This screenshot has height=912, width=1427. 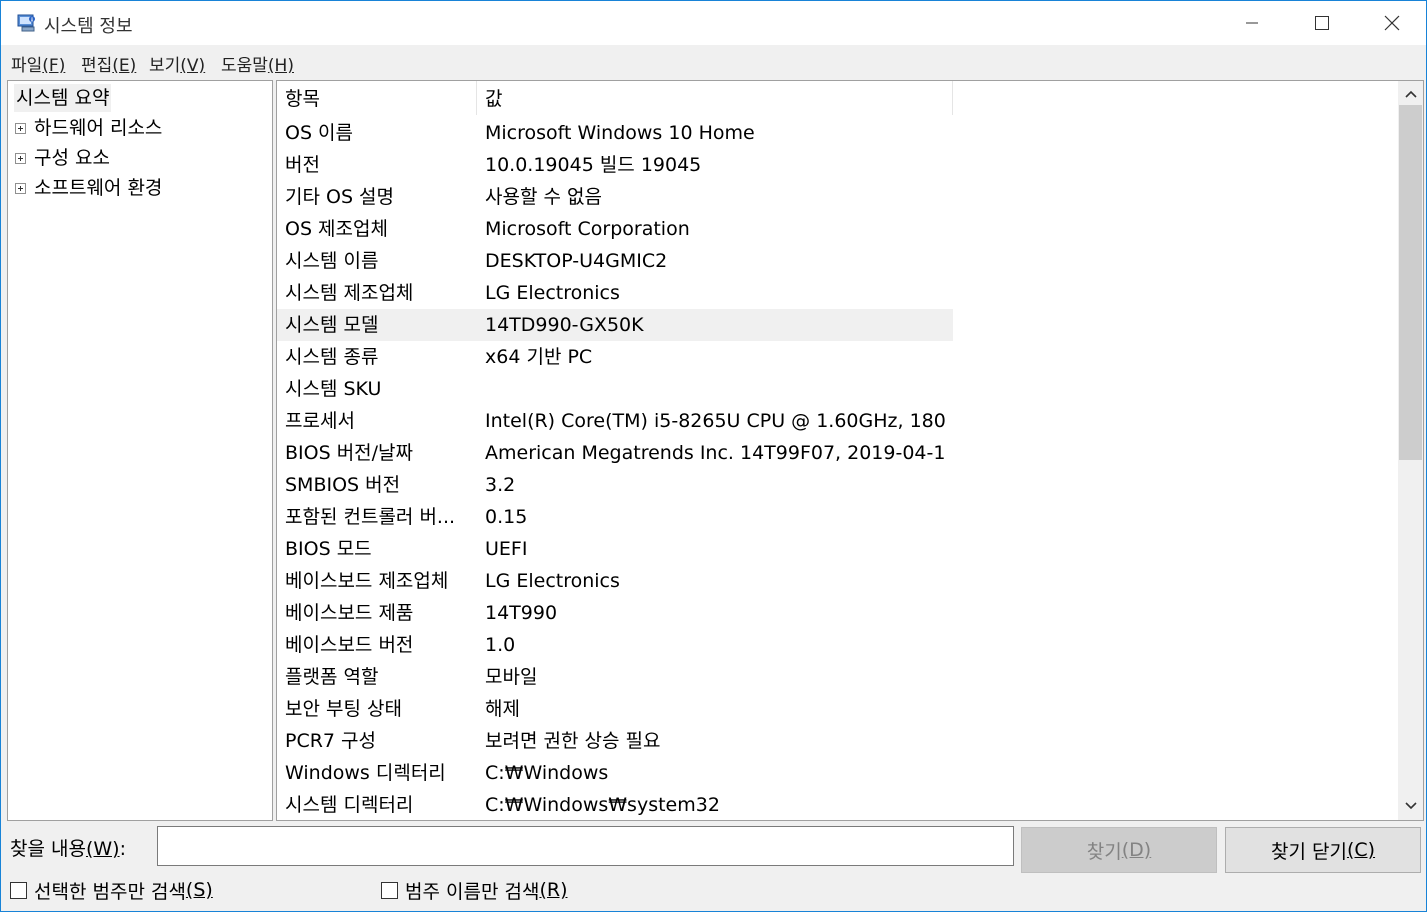 What do you see at coordinates (511, 677) in the screenshot?
I see `row-value-cell: 모바일` at bounding box center [511, 677].